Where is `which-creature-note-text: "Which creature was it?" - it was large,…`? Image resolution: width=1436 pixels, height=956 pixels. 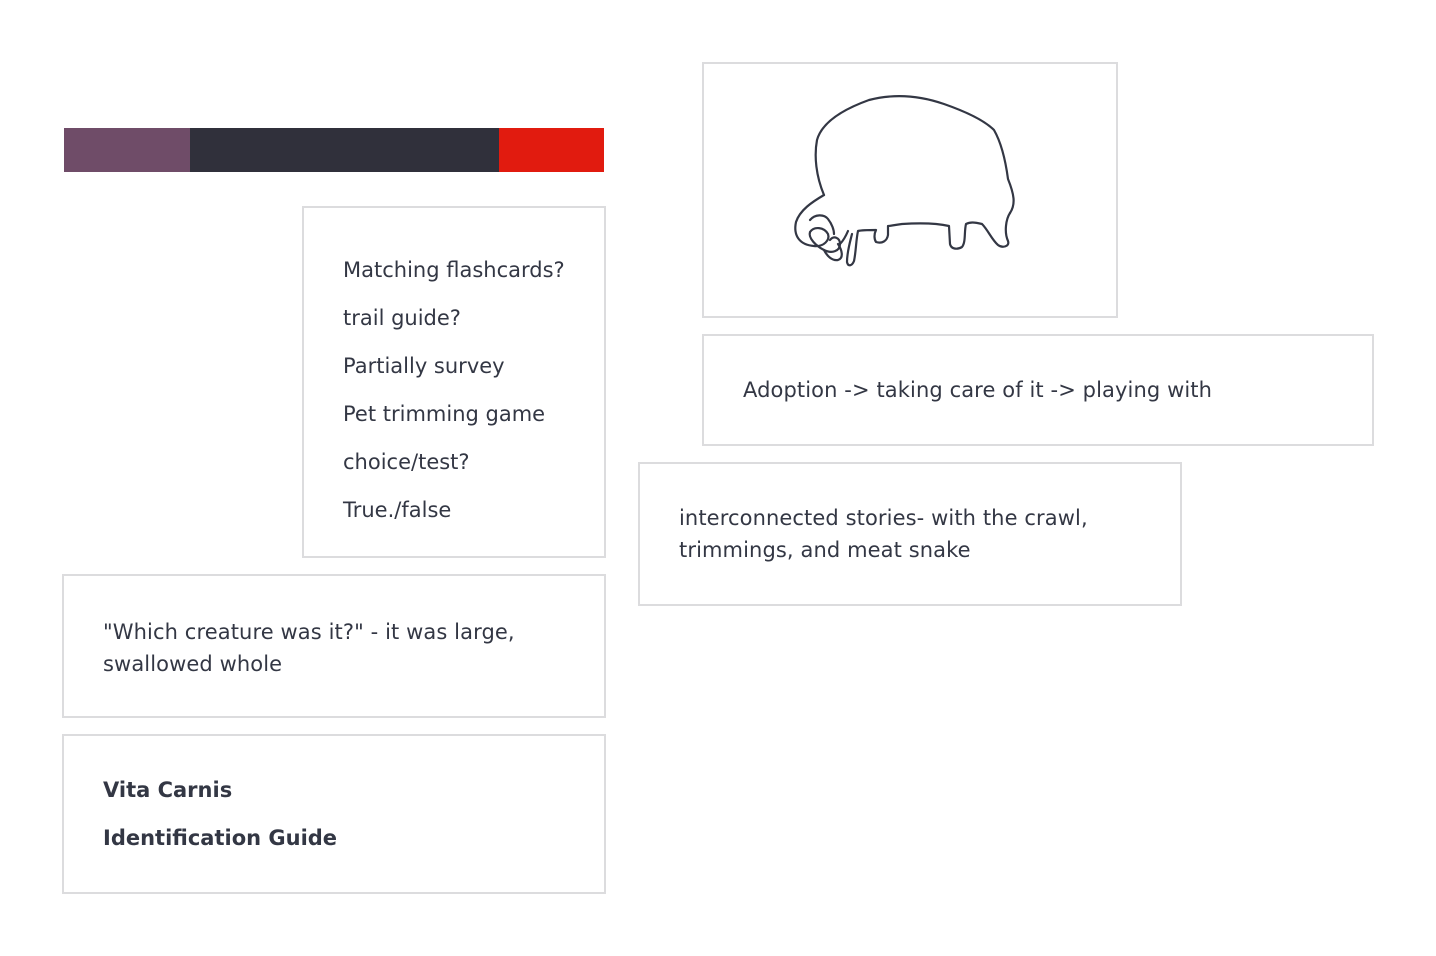 which-creature-note-text: "Which creature was it?" - it was large,… is located at coordinates (309, 648).